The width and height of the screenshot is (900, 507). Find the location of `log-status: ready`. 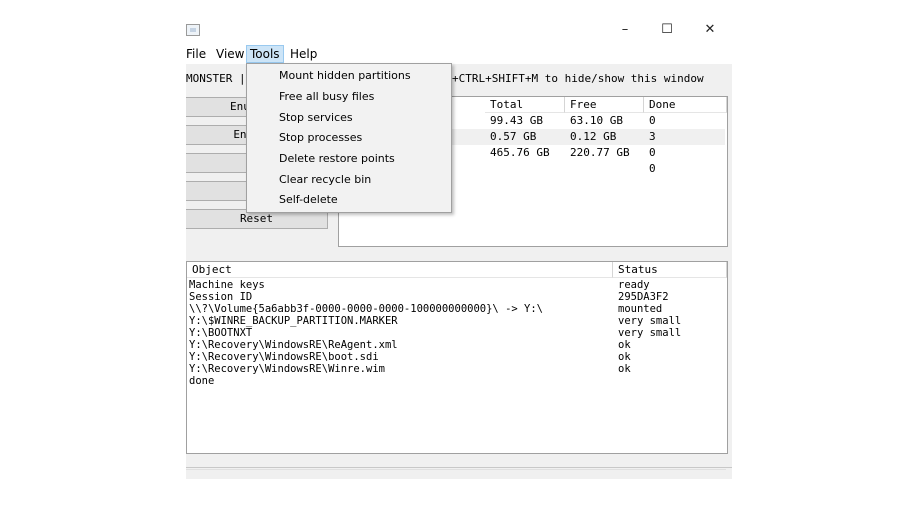

log-status: ready is located at coordinates (634, 285).